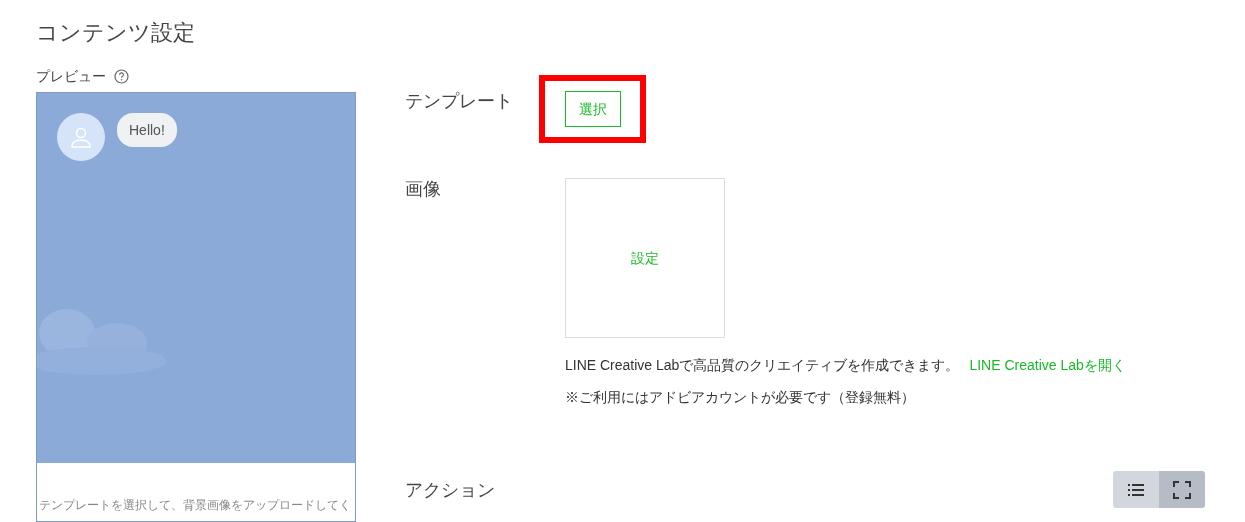 This screenshot has height=522, width=1245. Describe the element at coordinates (740, 397) in the screenshot. I see `notice-text: ※ご利用にはアドビアカウントが必要です（登録無料）` at that location.